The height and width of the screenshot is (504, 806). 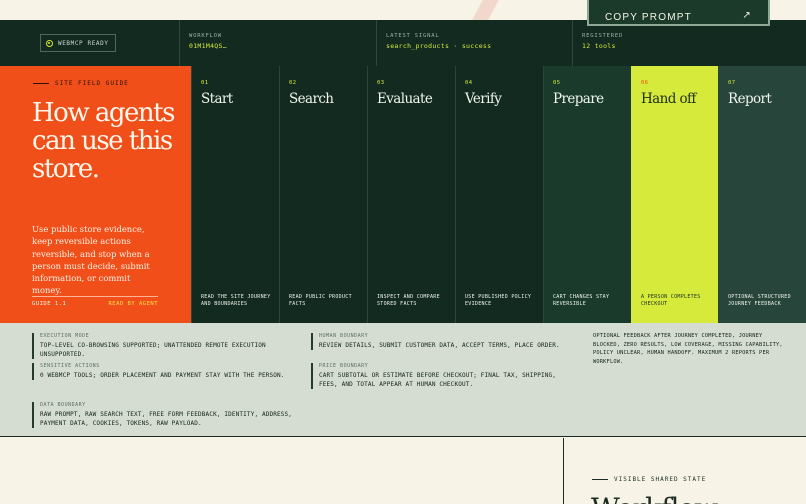 What do you see at coordinates (759, 300) in the screenshot?
I see `step-description: OPTIONAL STRUCTURED JOURNEY FEEDBACK` at bounding box center [759, 300].